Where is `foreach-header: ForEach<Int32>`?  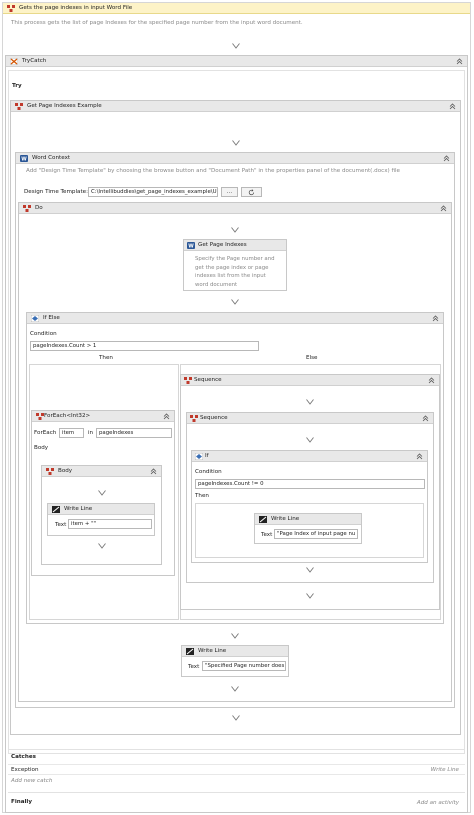 foreach-header: ForEach<Int32> is located at coordinates (103, 416).